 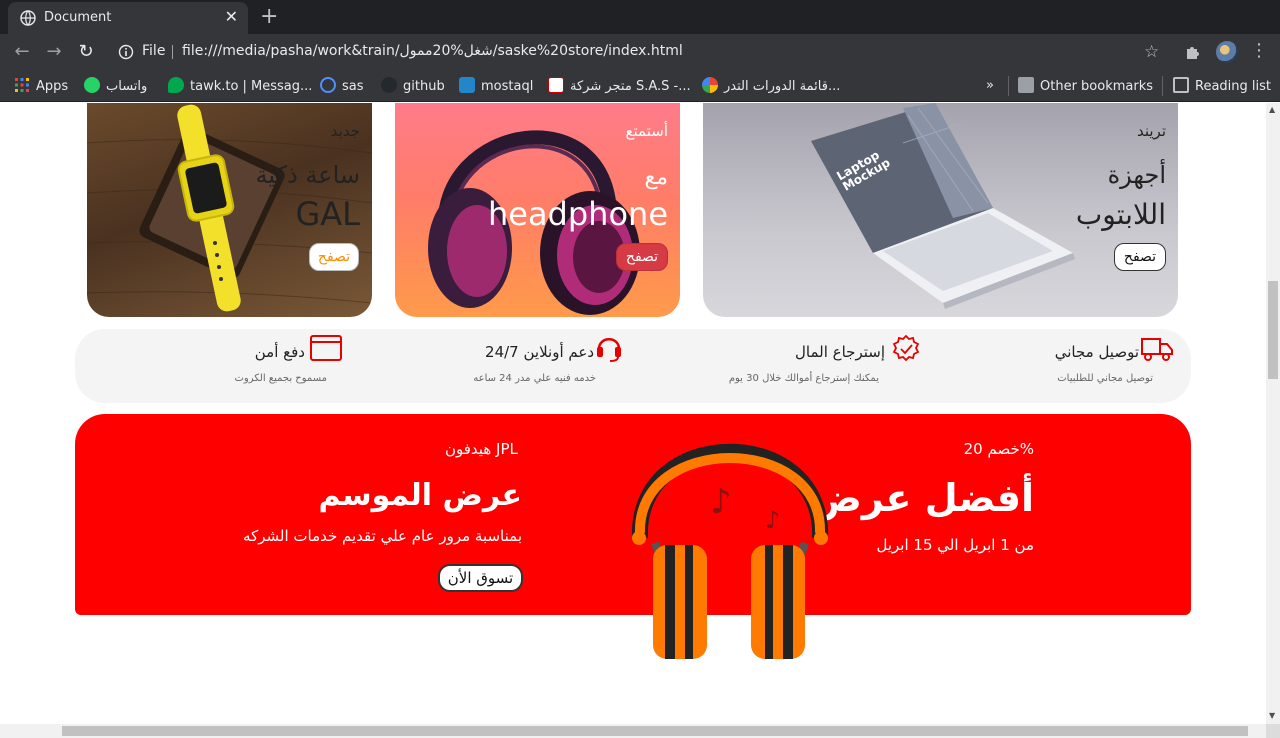 I want to click on product-card-watch: جديد ساعة ذكية GAL تصفح, so click(x=229, y=210).